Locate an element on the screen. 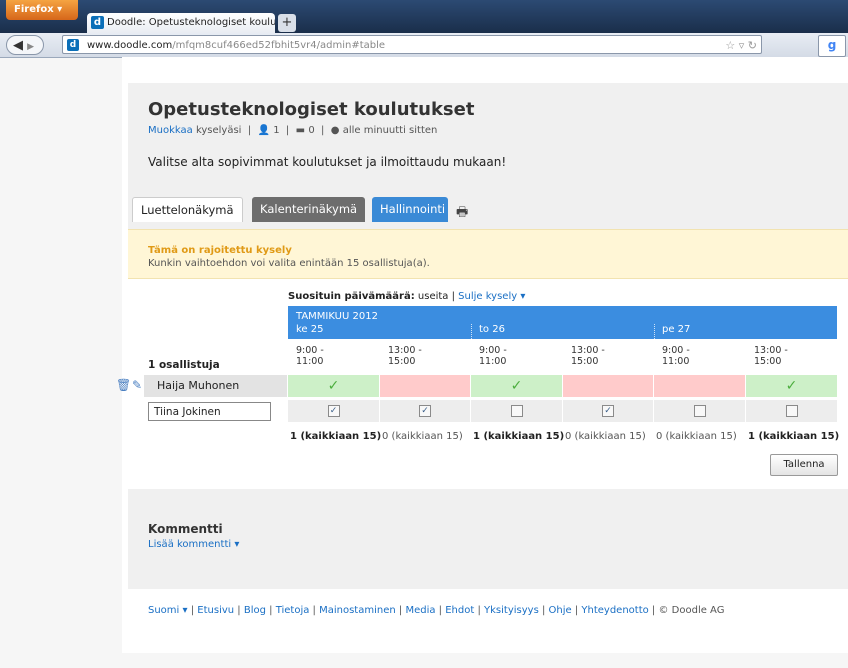 Image resolution: width=848 pixels, height=668 pixels. new-tab-button: + is located at coordinates (287, 23).